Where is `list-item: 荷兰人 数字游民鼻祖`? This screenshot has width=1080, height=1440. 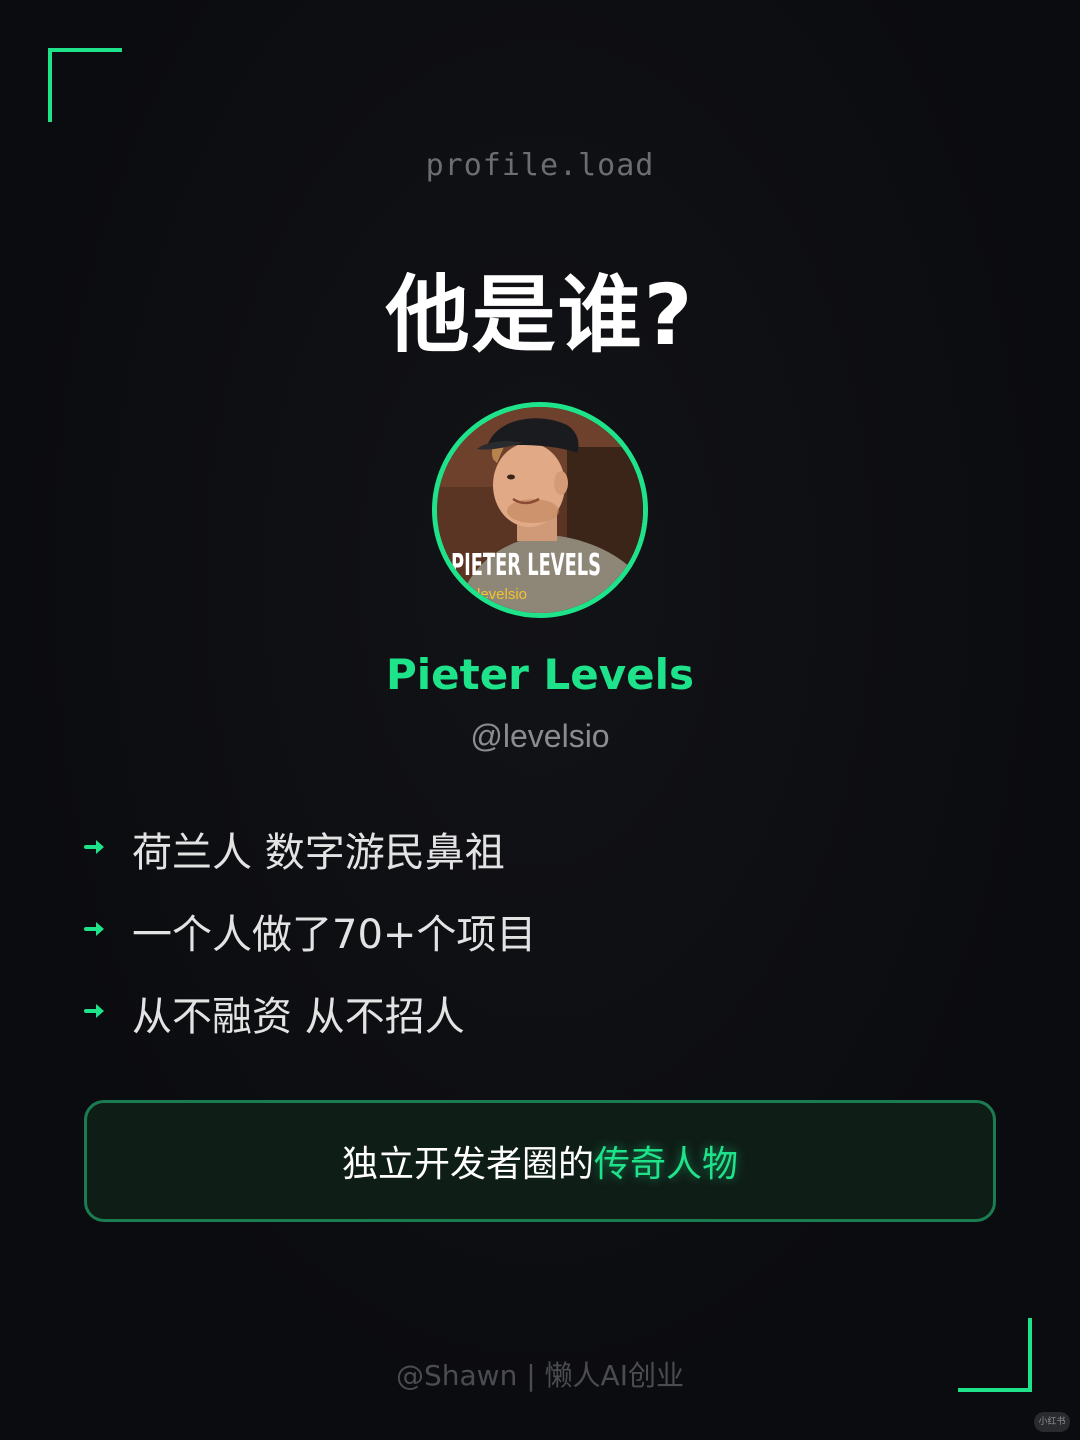 list-item: 荷兰人 数字游民鼻祖 is located at coordinates (534, 849).